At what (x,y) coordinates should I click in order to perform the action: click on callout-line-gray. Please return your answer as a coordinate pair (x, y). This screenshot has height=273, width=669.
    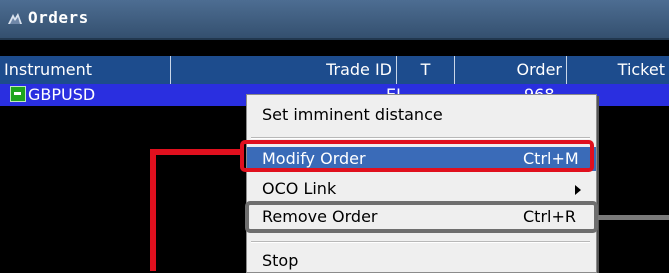
    Looking at the image, I should click on (633, 217).